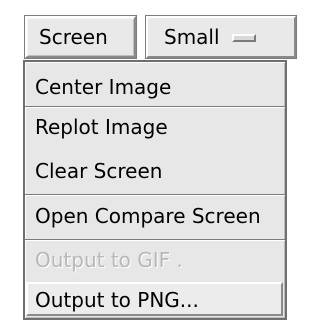 The height and width of the screenshot is (324, 320). I want to click on menu-item-clear-screen: Clear Screen, so click(98, 171).